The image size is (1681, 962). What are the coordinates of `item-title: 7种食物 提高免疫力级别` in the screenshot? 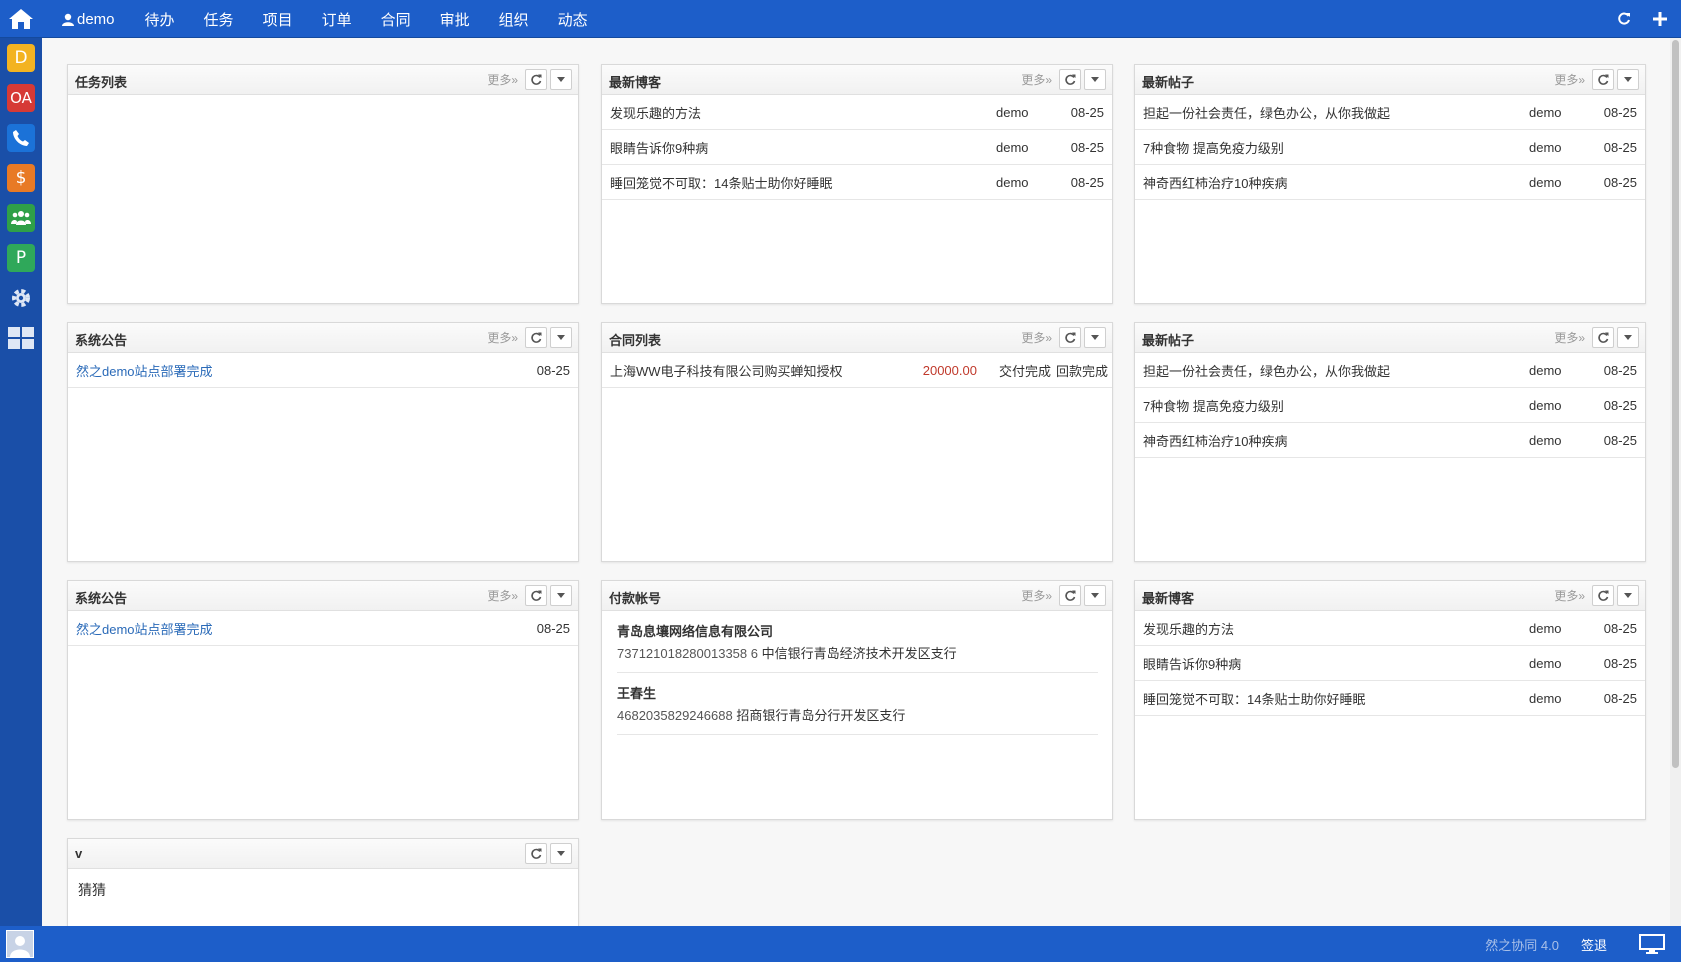 It's located at (1213, 406).